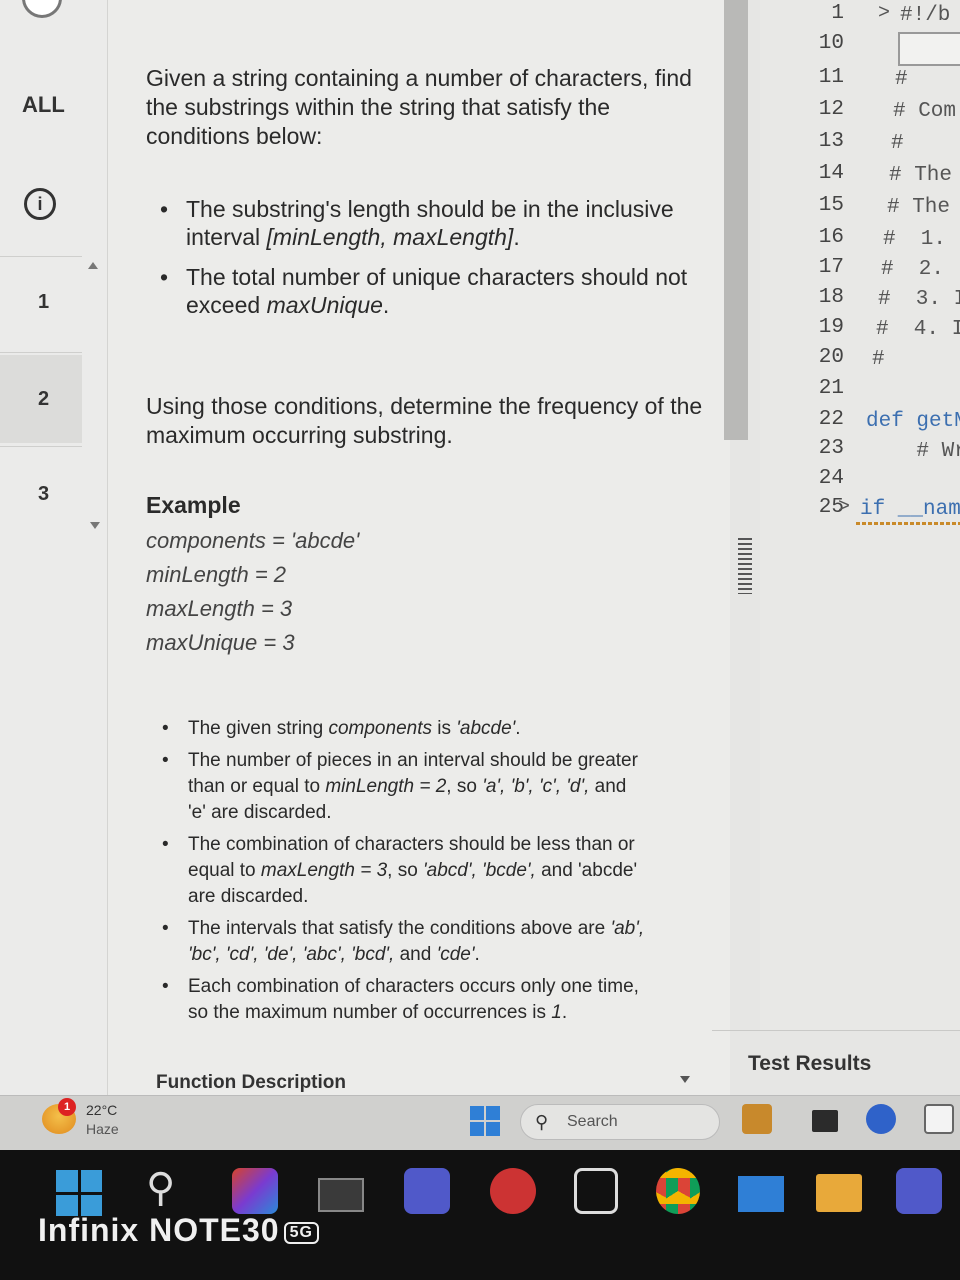 The image size is (960, 1280). I want to click on nav-all: ALL, so click(43, 105).